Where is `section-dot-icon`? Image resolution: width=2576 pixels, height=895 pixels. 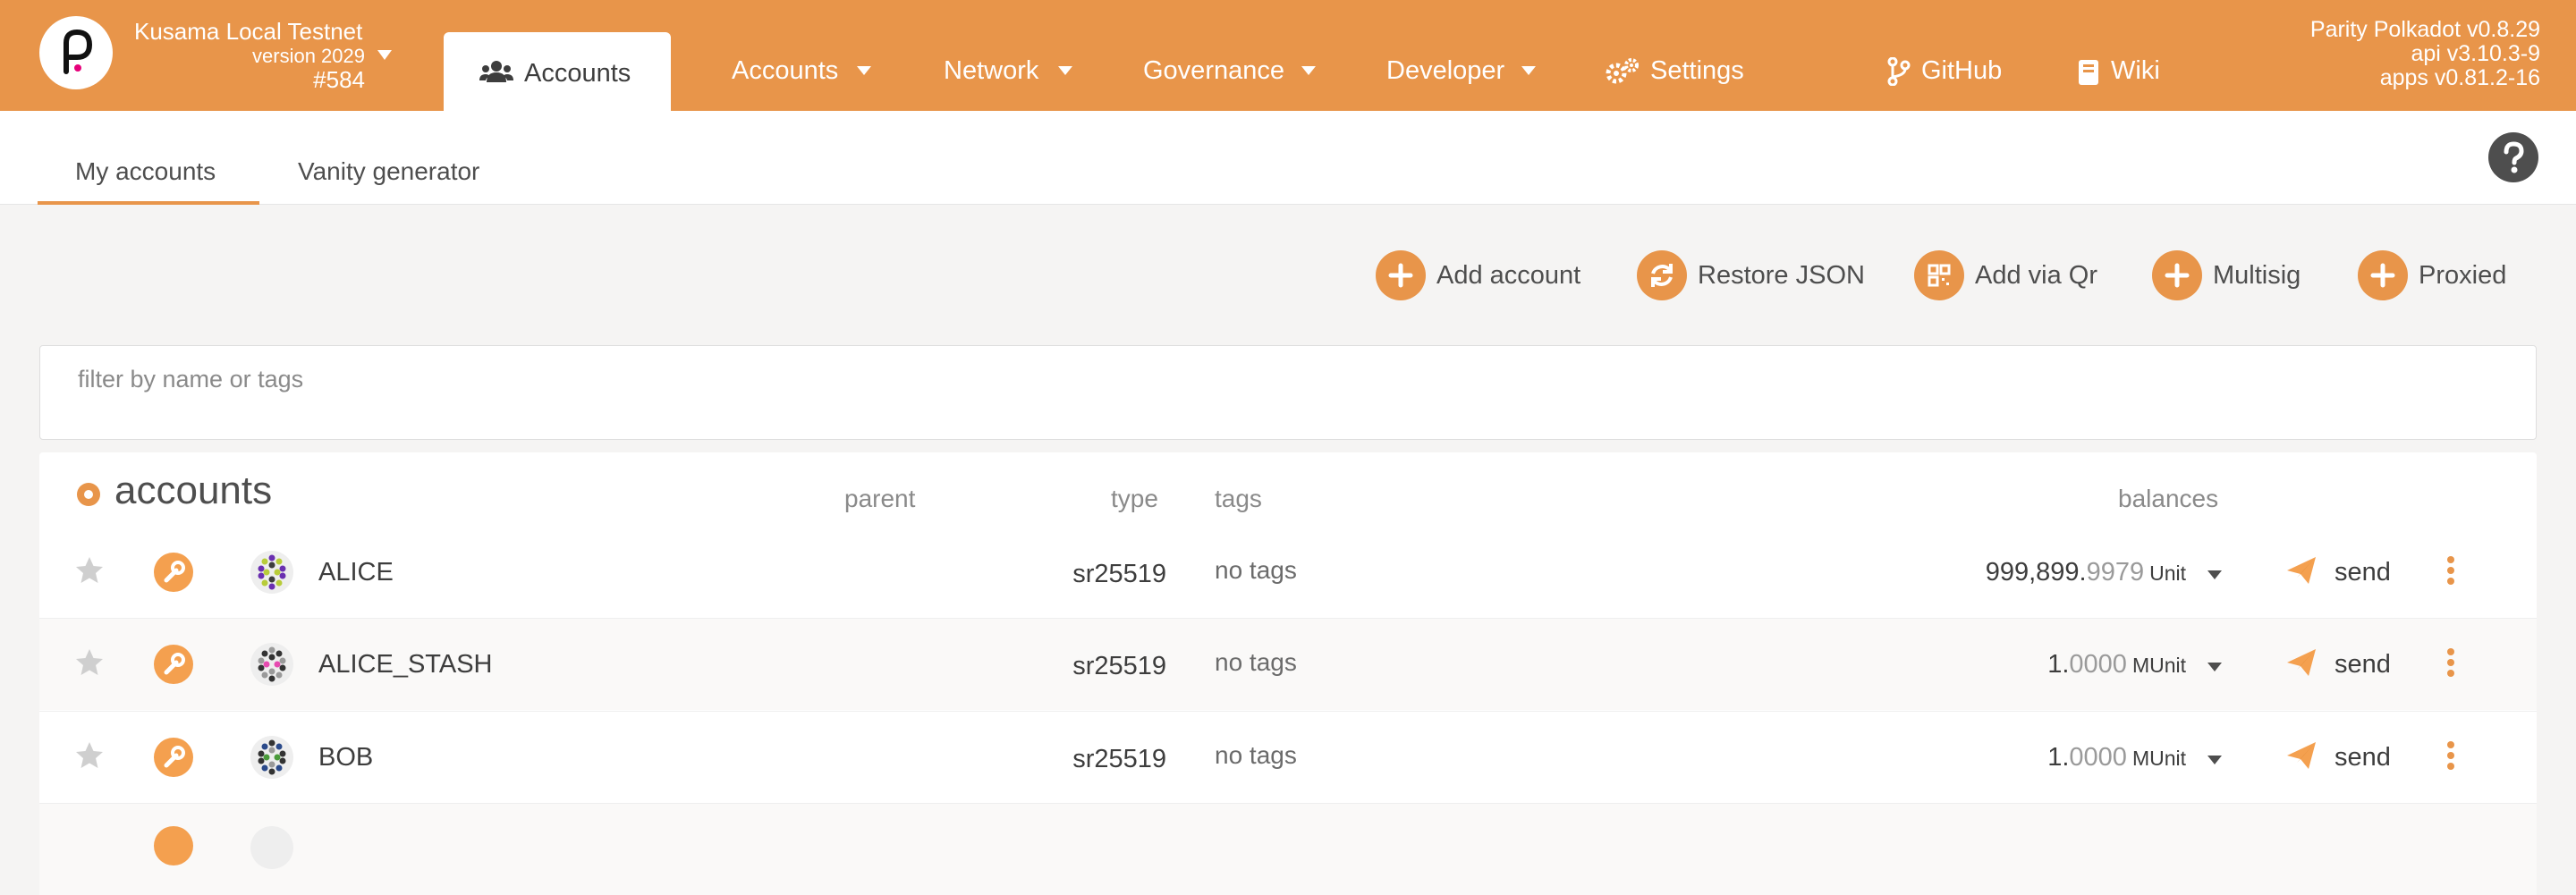 section-dot-icon is located at coordinates (88, 494).